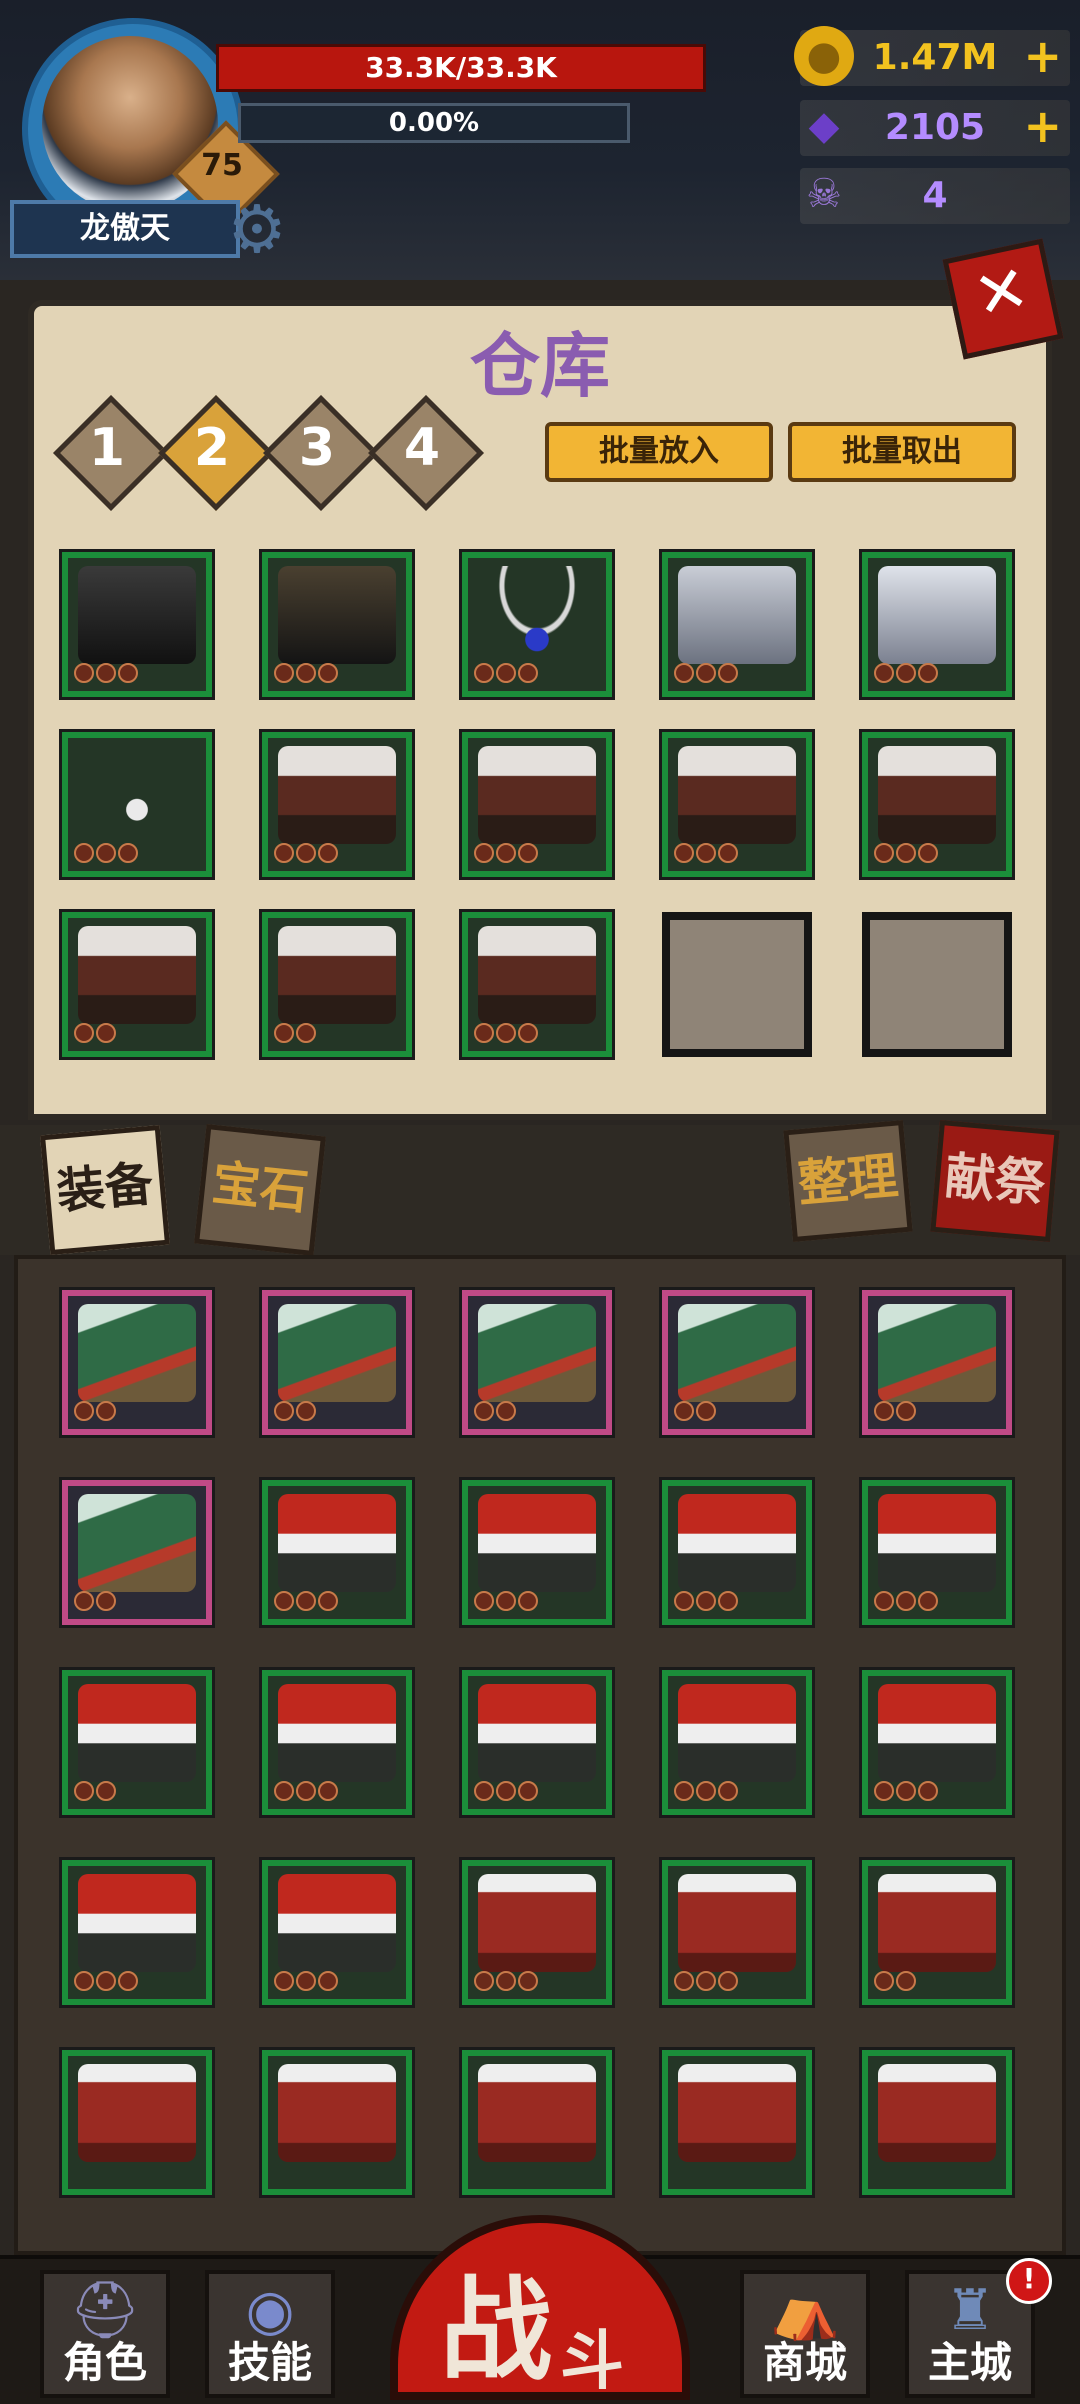 This screenshot has height=2404, width=1080. I want to click on add-gem-button: +, so click(1042, 126).